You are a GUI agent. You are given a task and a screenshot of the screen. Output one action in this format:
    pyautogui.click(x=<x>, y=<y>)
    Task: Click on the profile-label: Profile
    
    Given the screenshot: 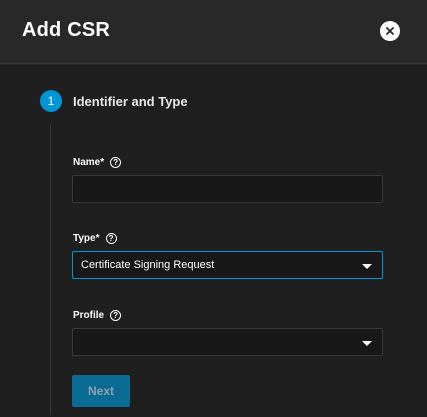 What is the action you would take?
    pyautogui.click(x=89, y=315)
    